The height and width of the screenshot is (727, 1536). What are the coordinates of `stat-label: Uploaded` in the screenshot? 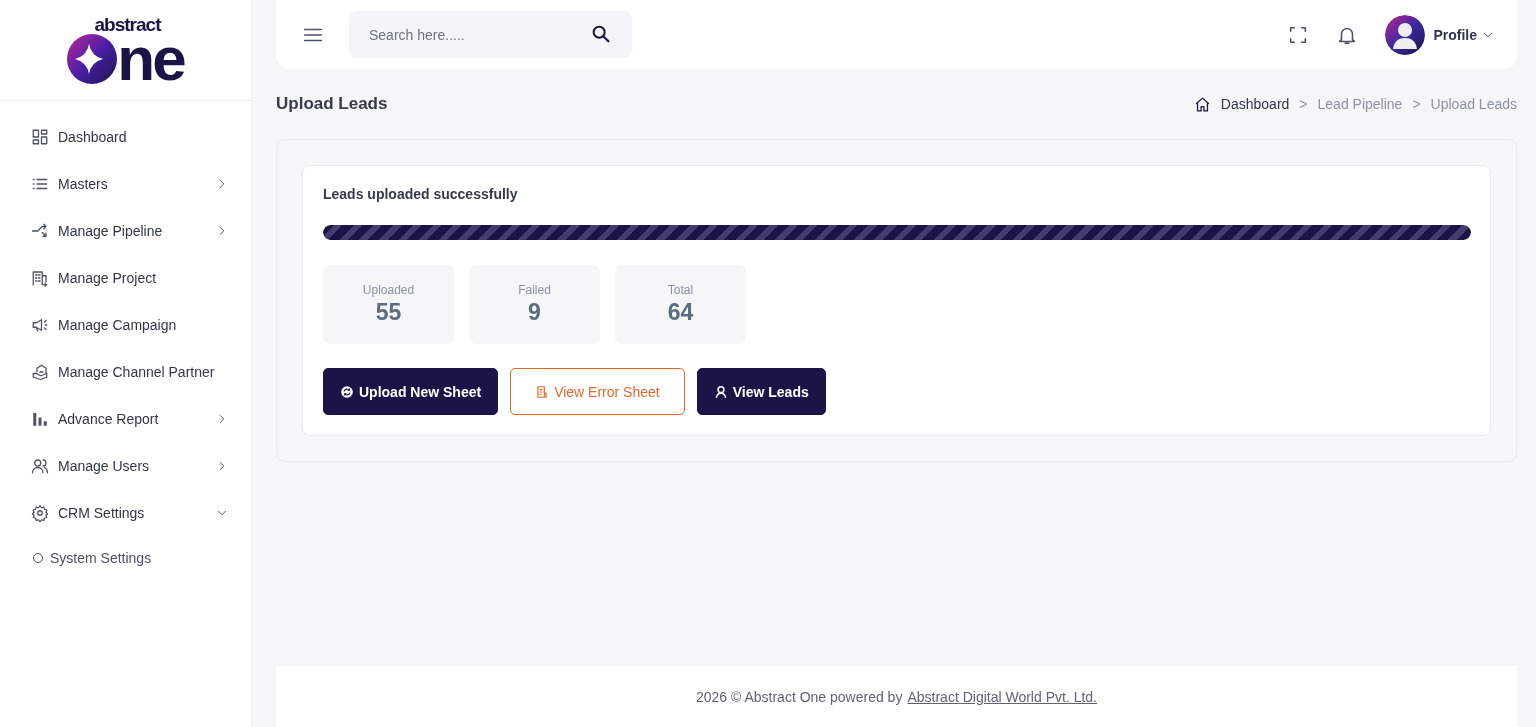 It's located at (388, 290).